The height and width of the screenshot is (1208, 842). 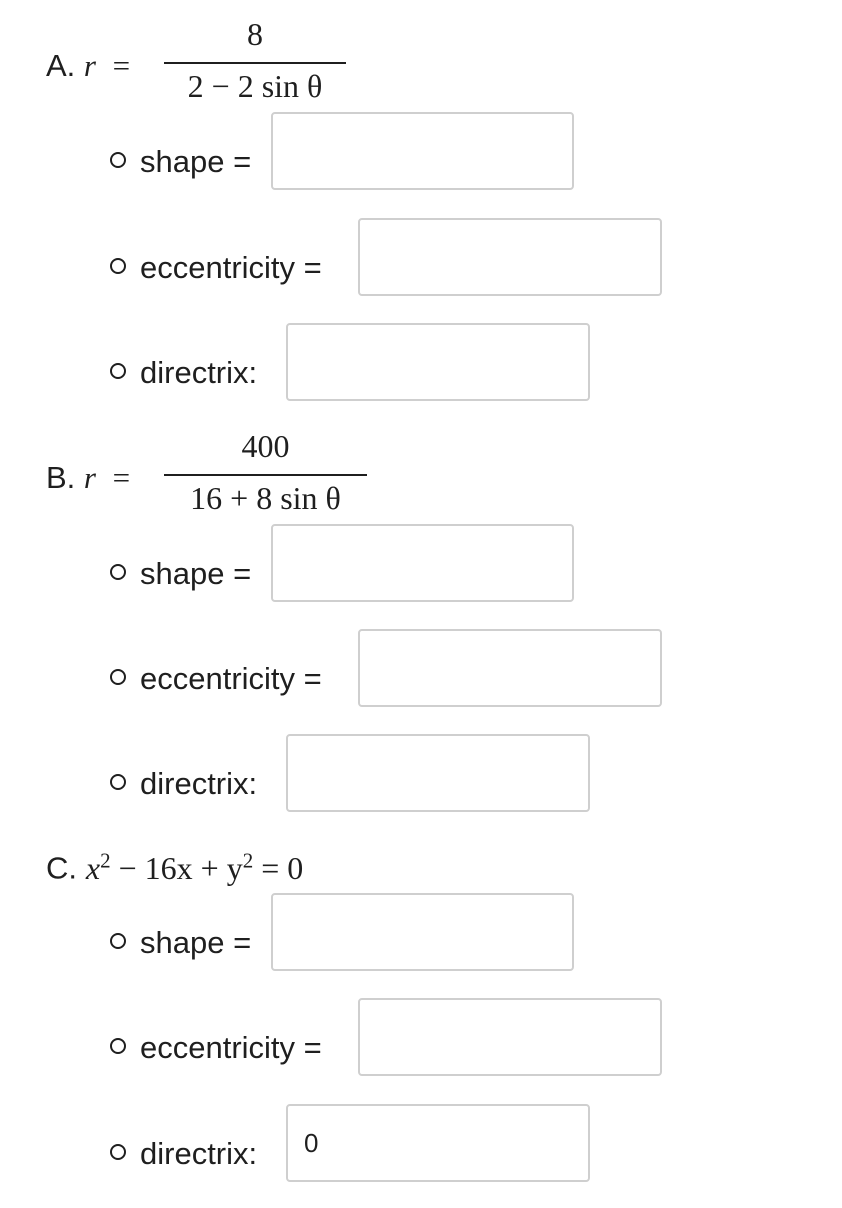 I want to click on problem-b-label: B. r =, so click(x=88, y=477).